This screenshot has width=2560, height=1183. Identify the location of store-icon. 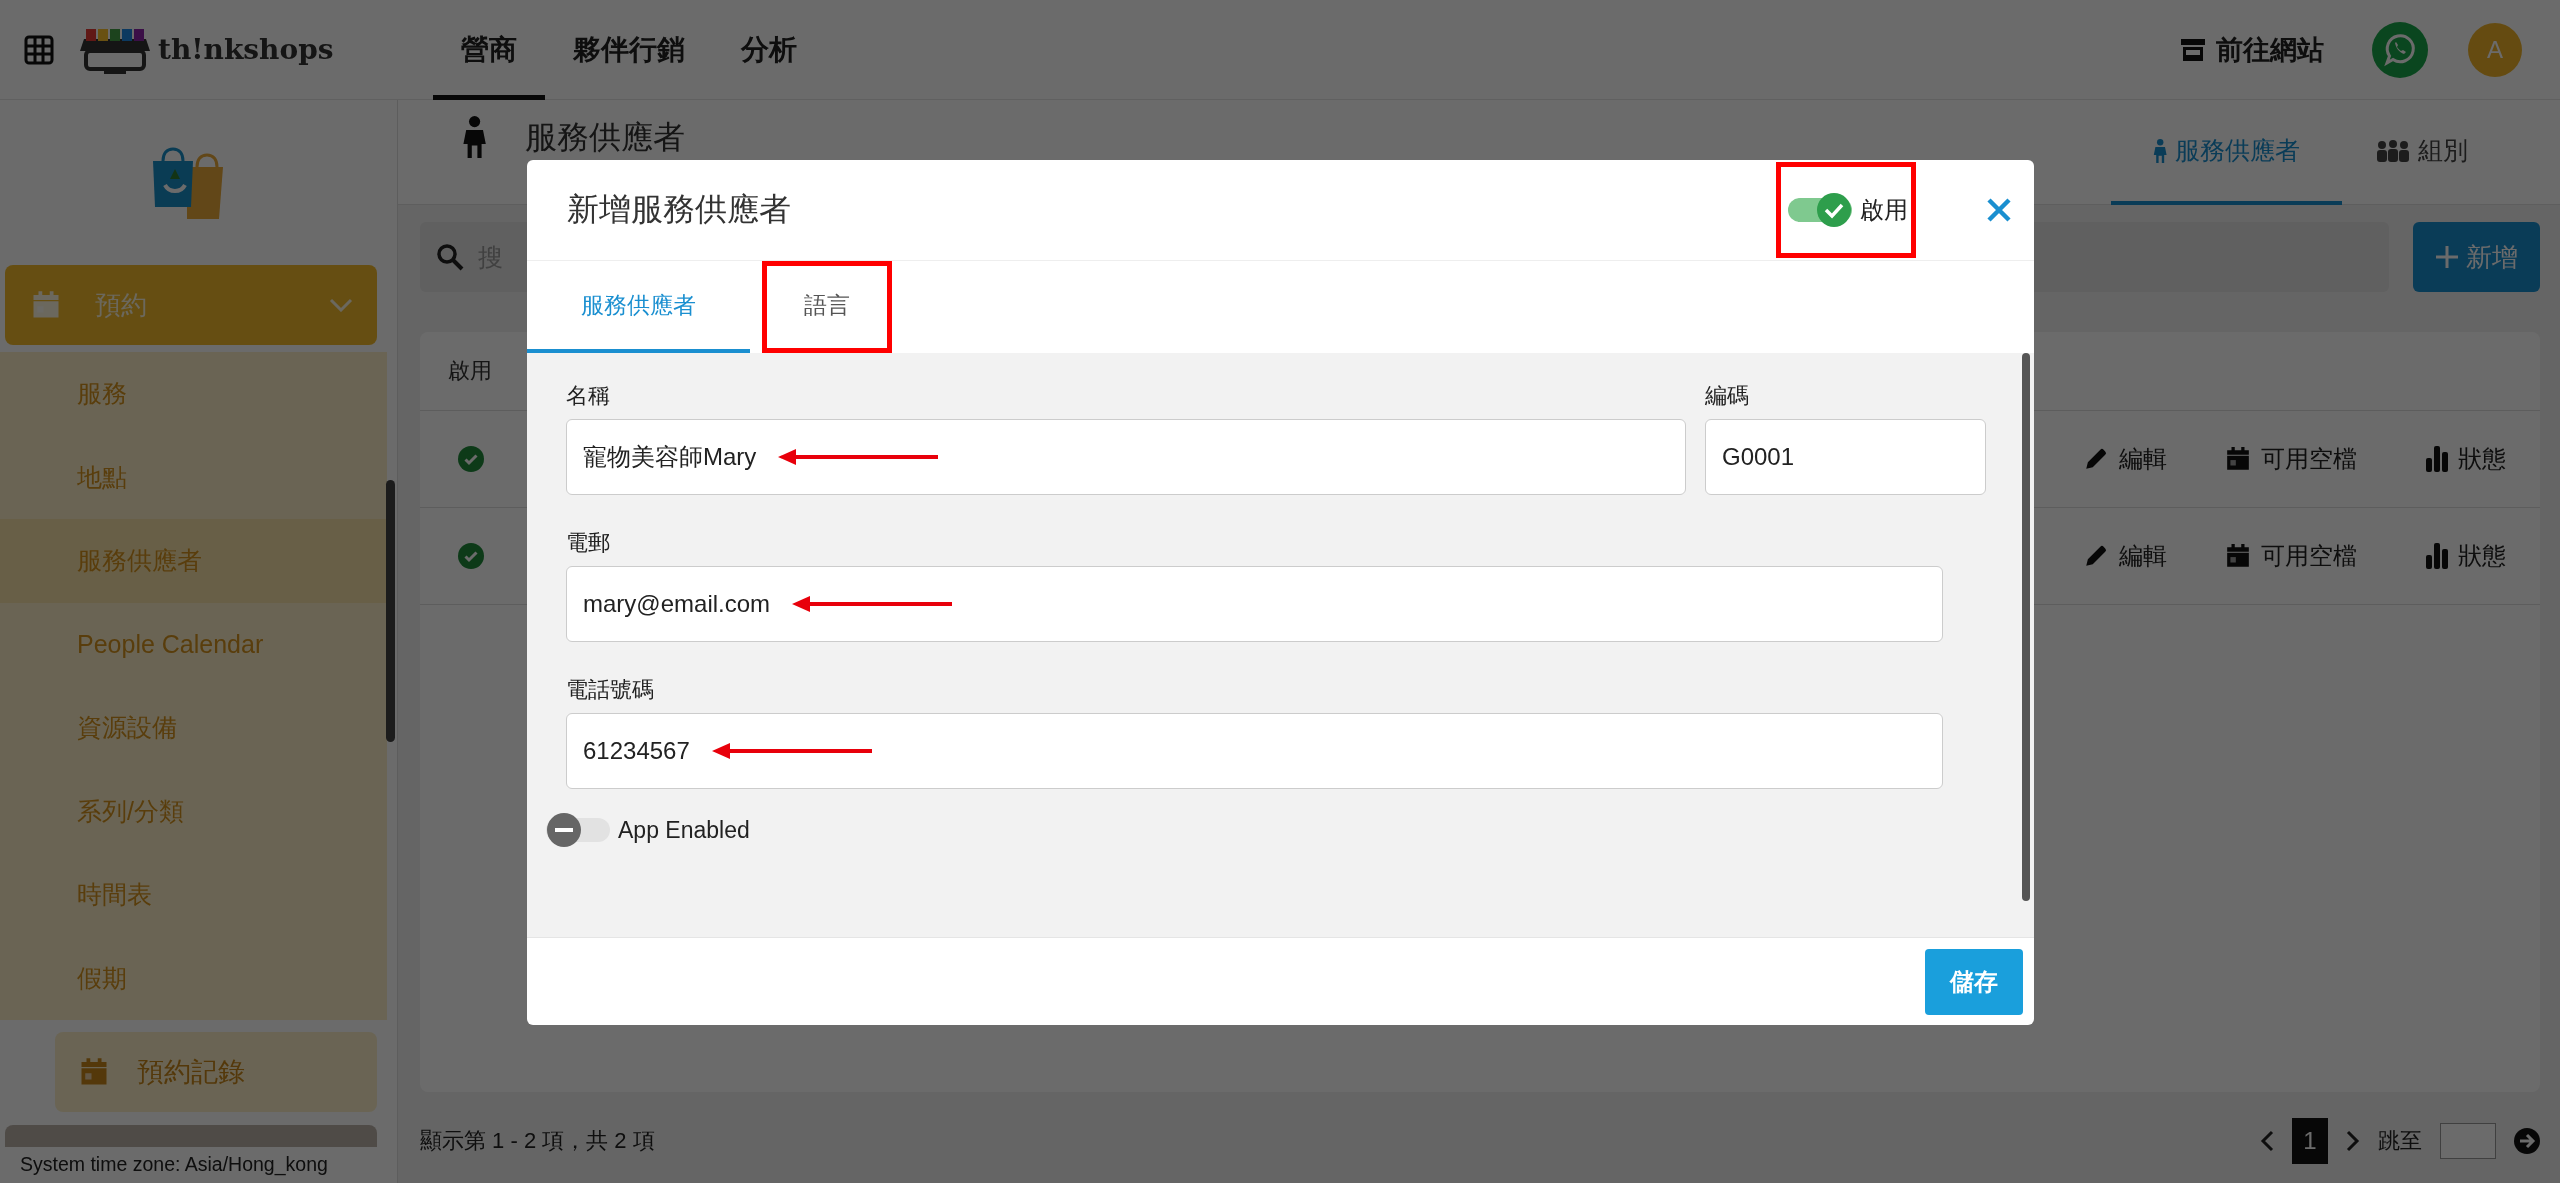
(2193, 49).